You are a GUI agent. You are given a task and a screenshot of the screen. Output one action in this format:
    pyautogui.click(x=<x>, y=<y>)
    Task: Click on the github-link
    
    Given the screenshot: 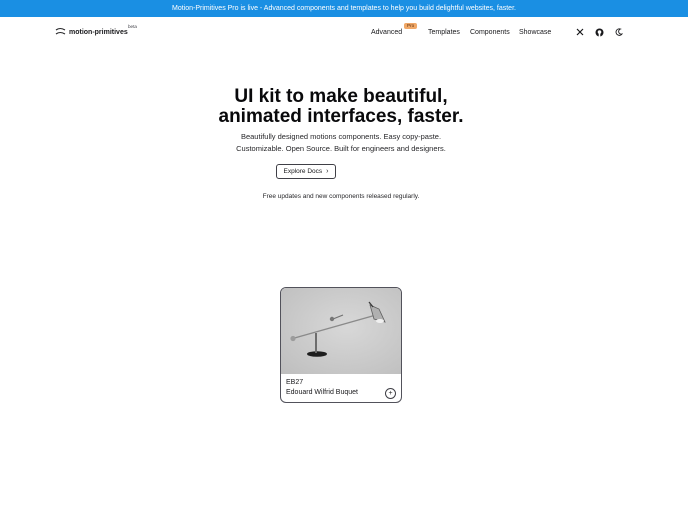 What is the action you would take?
    pyautogui.click(x=599, y=32)
    